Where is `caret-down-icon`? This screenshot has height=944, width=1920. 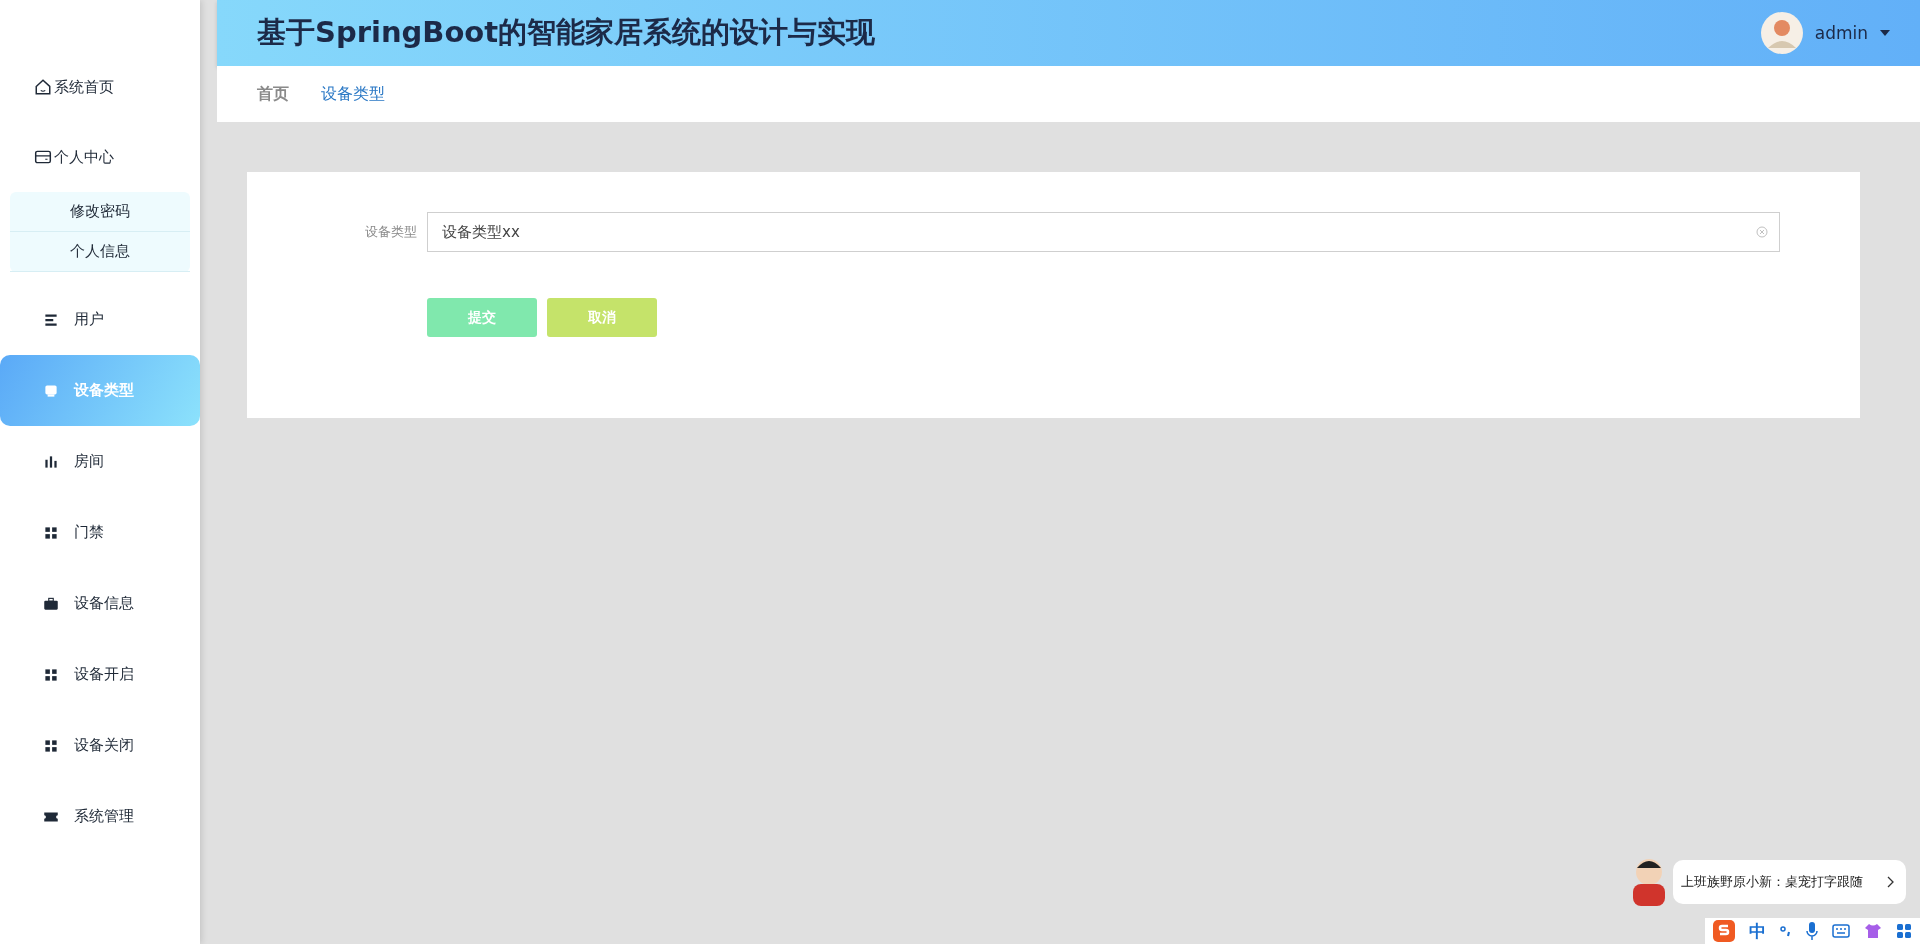 caret-down-icon is located at coordinates (1885, 33).